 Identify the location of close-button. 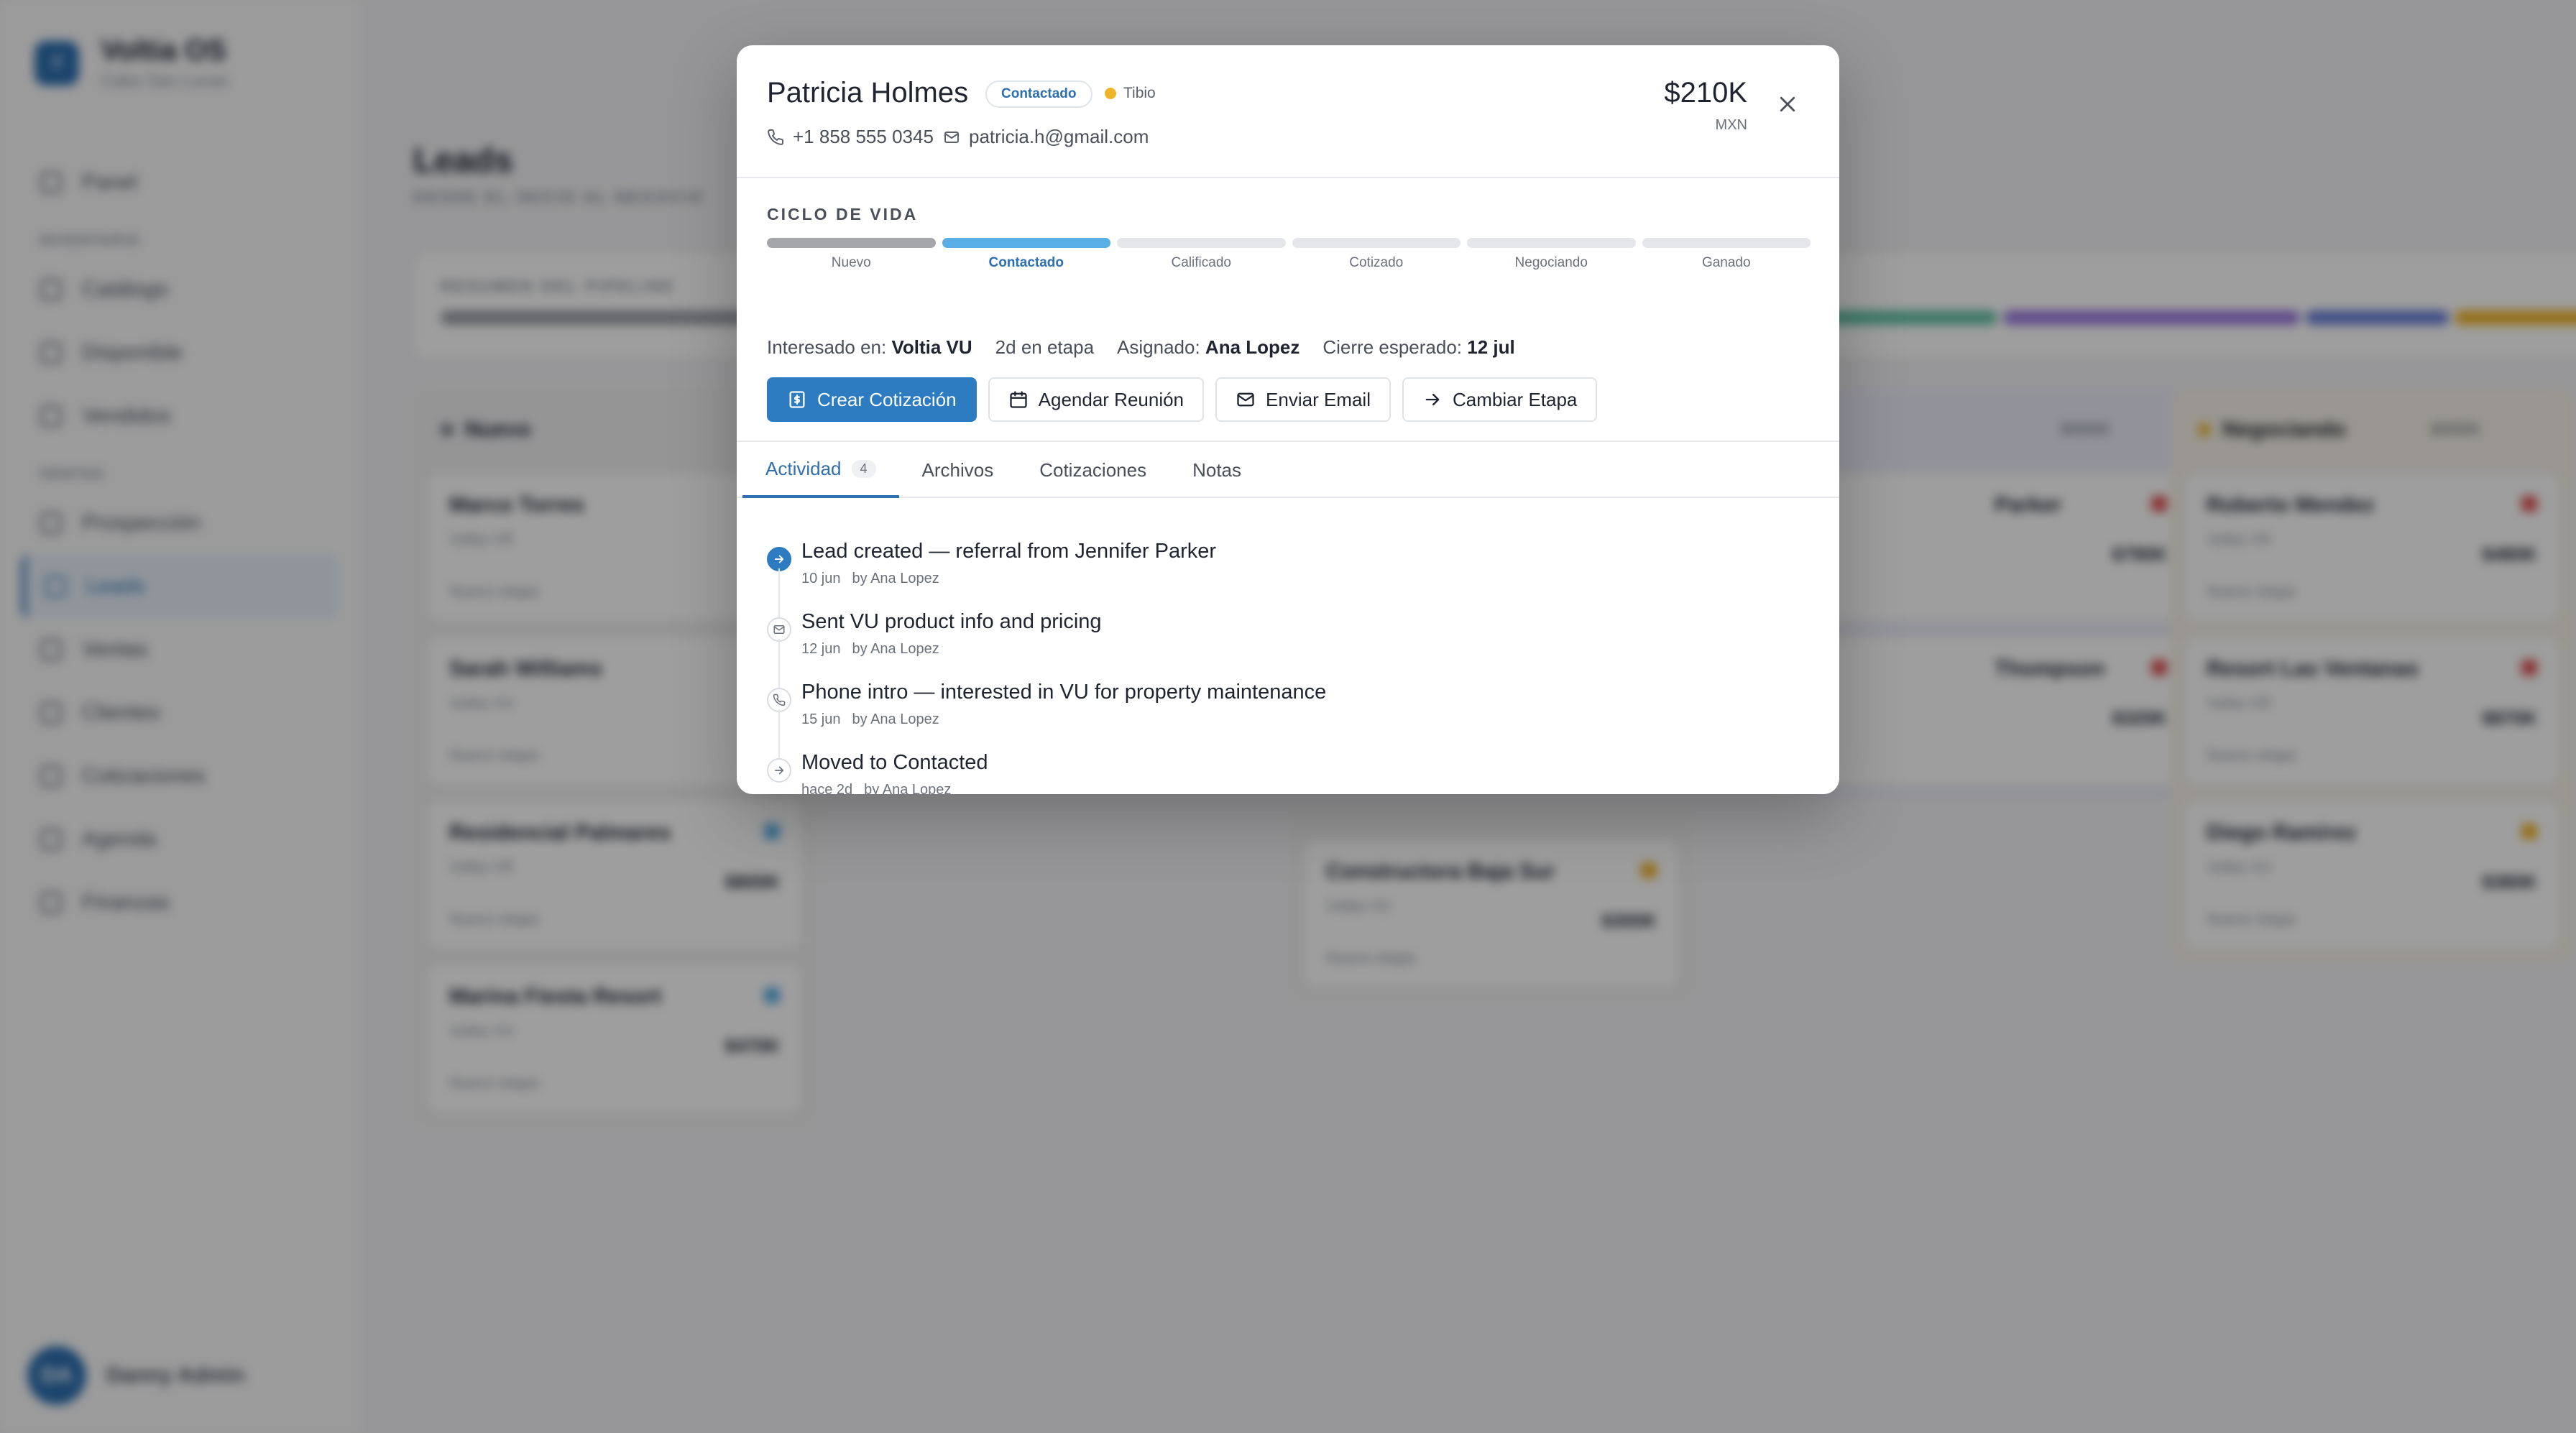
(1787, 104).